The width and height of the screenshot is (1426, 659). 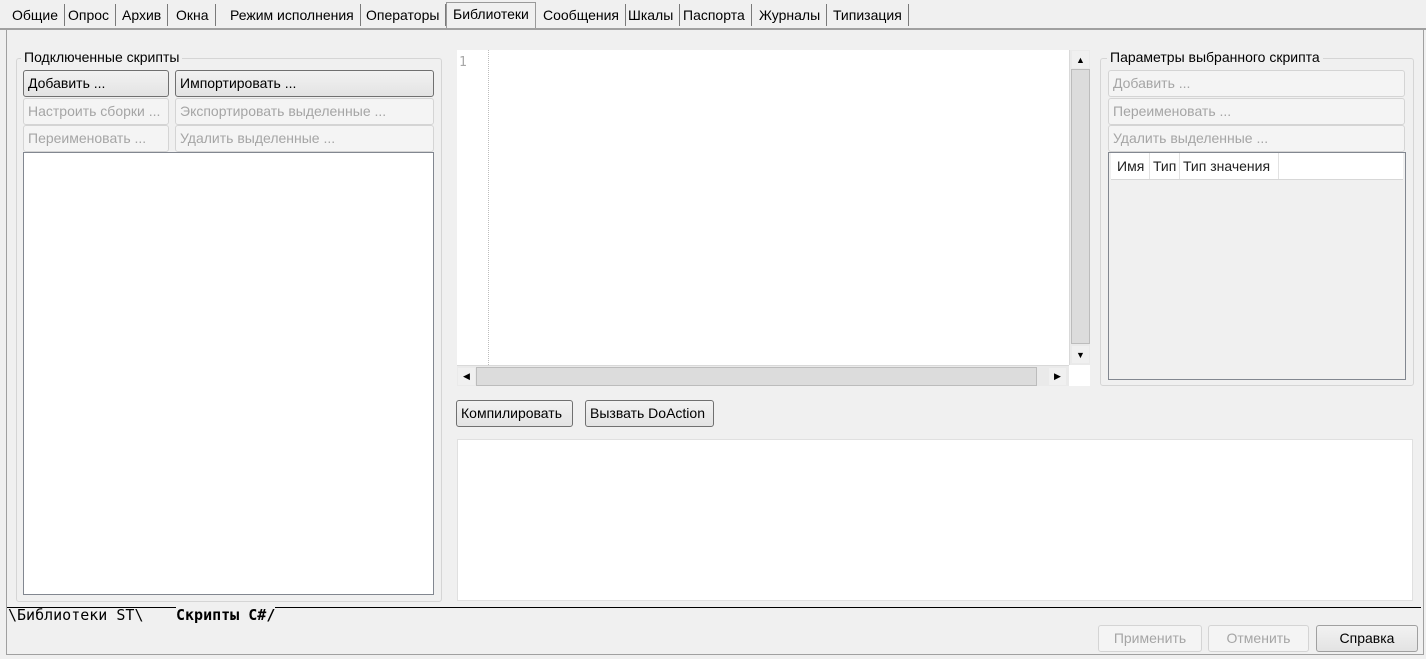 I want to click on parameters-grid-header: Имя Тип Тип значения, so click(x=1257, y=166).